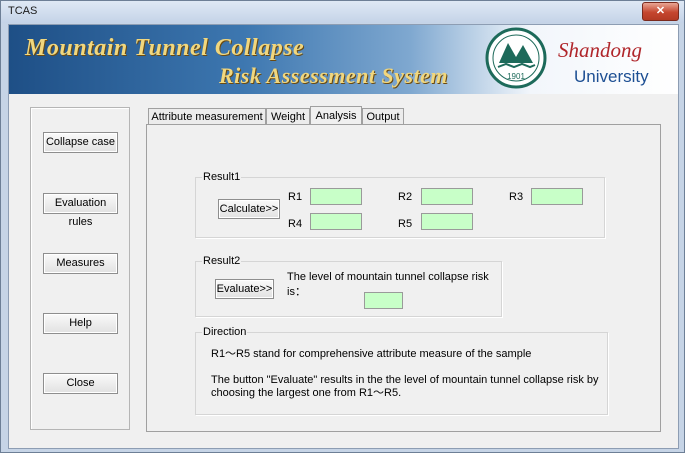 The image size is (685, 453). Describe the element at coordinates (557, 196) in the screenshot. I see `r3-field` at that location.